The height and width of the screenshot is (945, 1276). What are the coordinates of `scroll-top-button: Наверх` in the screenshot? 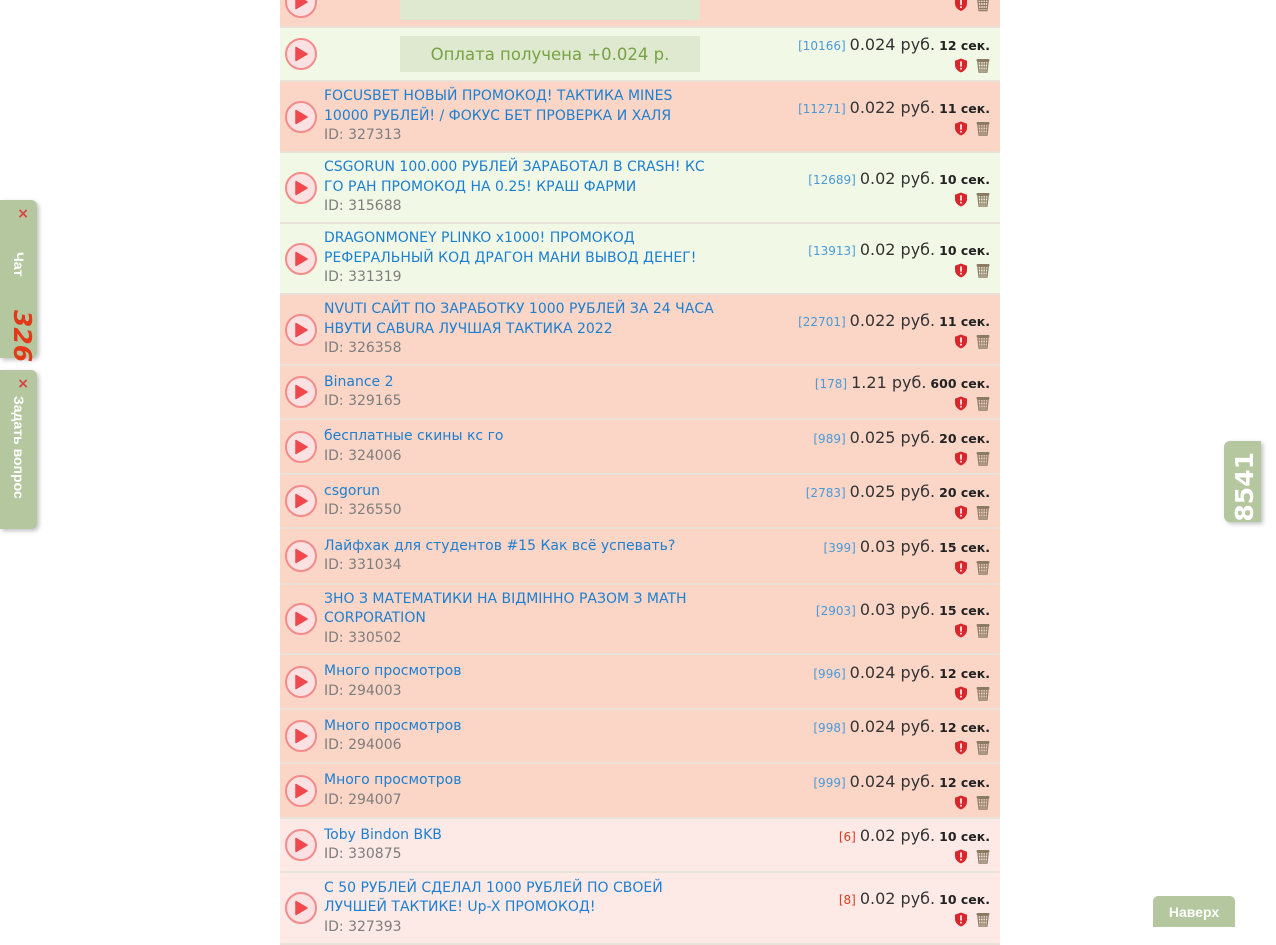 It's located at (1194, 911).